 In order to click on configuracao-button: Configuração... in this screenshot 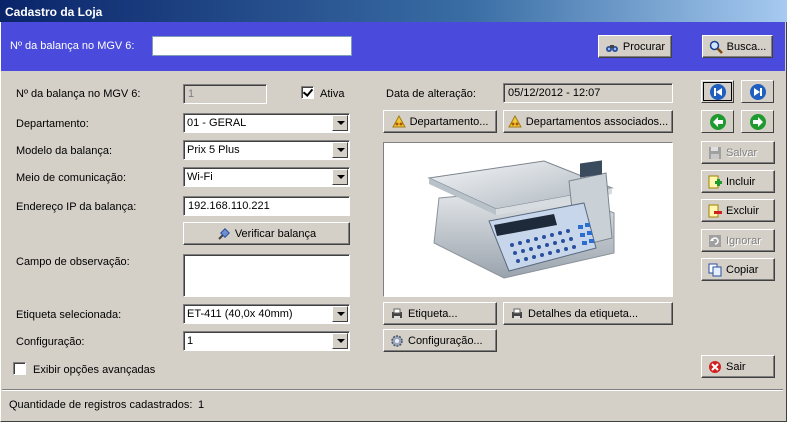, I will do `click(440, 340)`.